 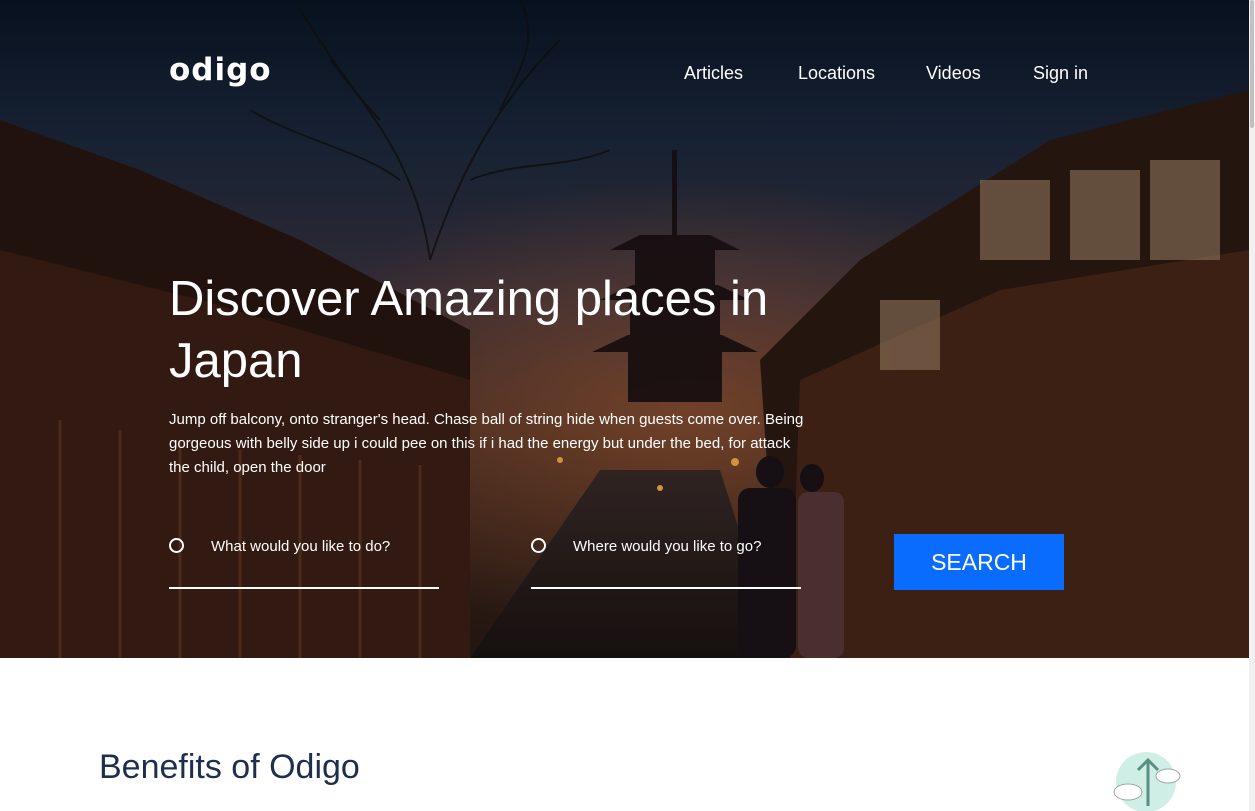 What do you see at coordinates (220, 70) in the screenshot?
I see `logo: odigo` at bounding box center [220, 70].